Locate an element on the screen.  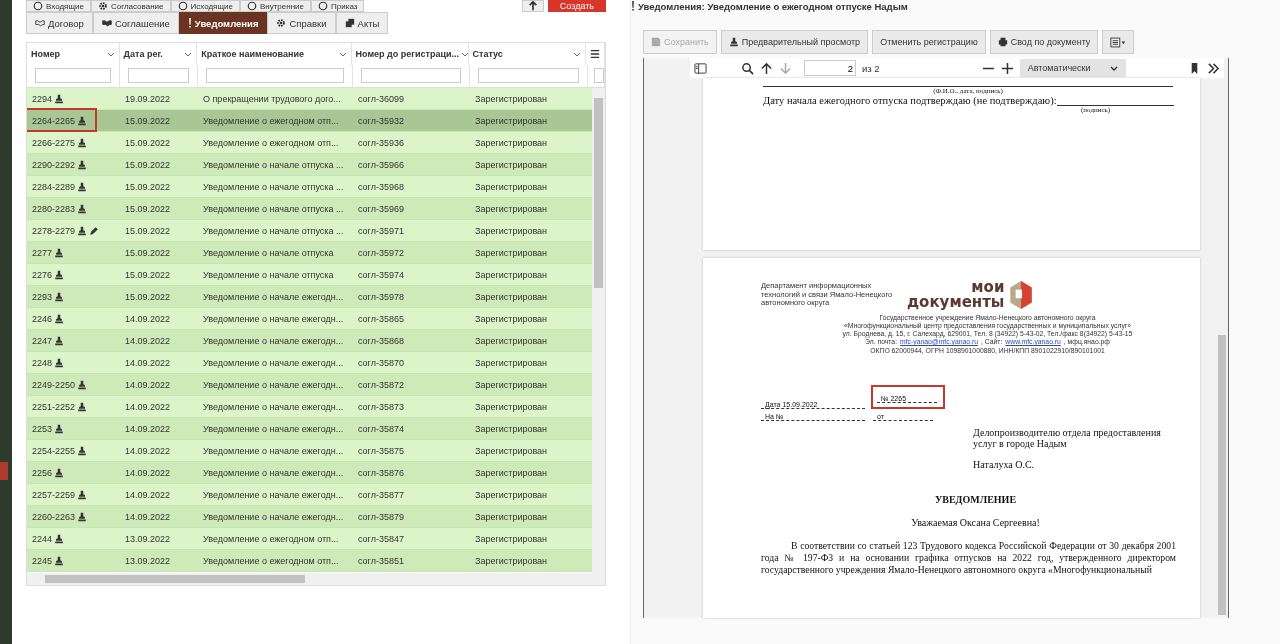
body-paragraph: В соответствии со статьей 123 Трудового кодекса Российской Федерации от 30 декабря 2001 года № 197-ФЗ и на основании графика отпусков на 2022 год, утвержденного директором государственного учреждения Ямало-Ненецкого автономного округа «Многофункциональный is located at coordinates (968, 558).